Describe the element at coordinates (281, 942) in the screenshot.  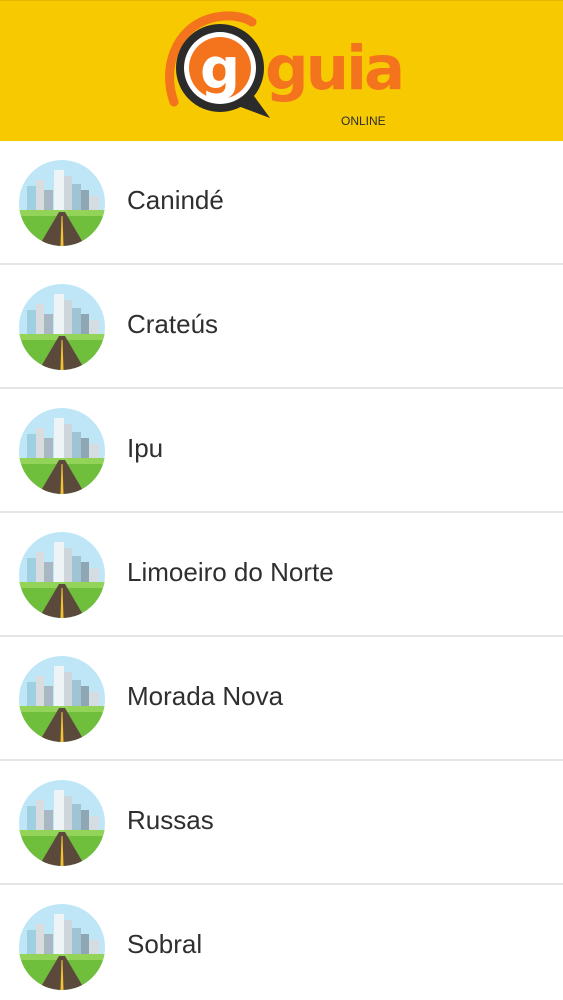
I see `city-list-item: Sobral` at that location.